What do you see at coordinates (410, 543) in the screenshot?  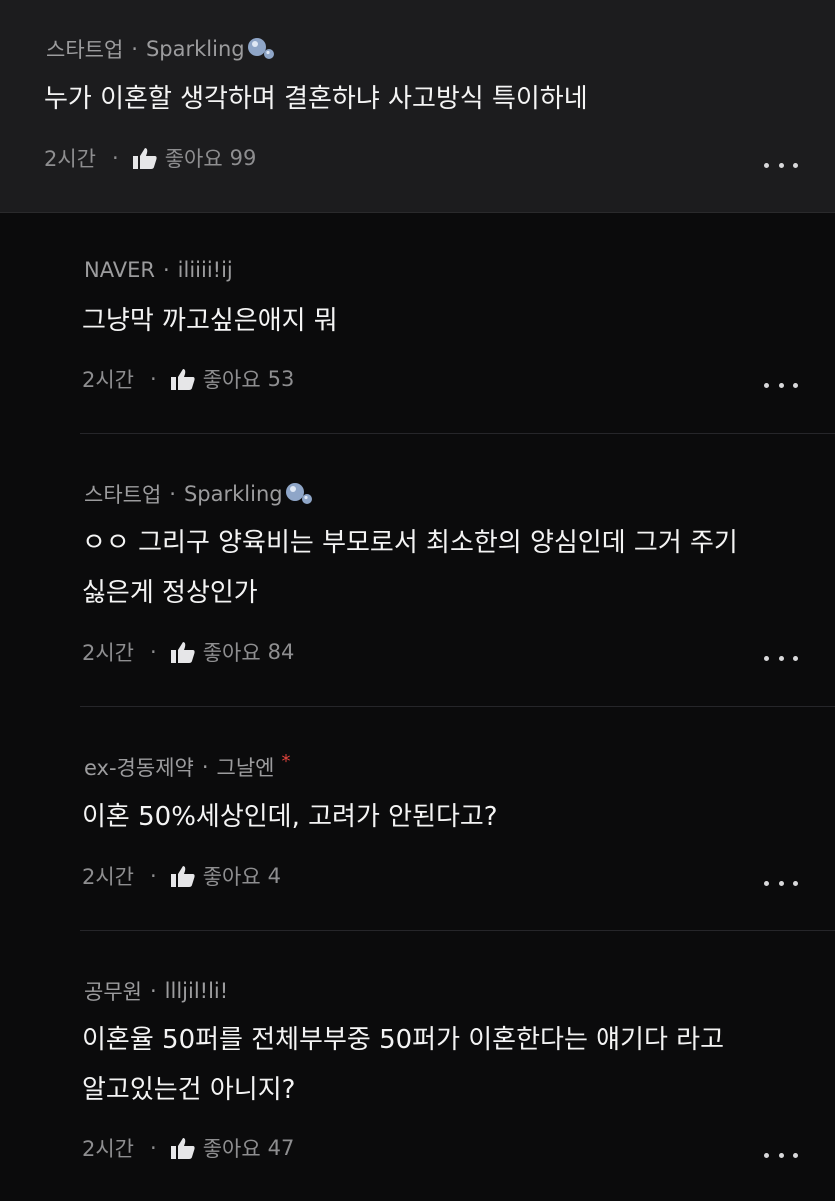 I see `comment-text-line-1: ㅇㅇ 그리구 양육비는 부모로서 최소한의 양심인데 그거 주기` at bounding box center [410, 543].